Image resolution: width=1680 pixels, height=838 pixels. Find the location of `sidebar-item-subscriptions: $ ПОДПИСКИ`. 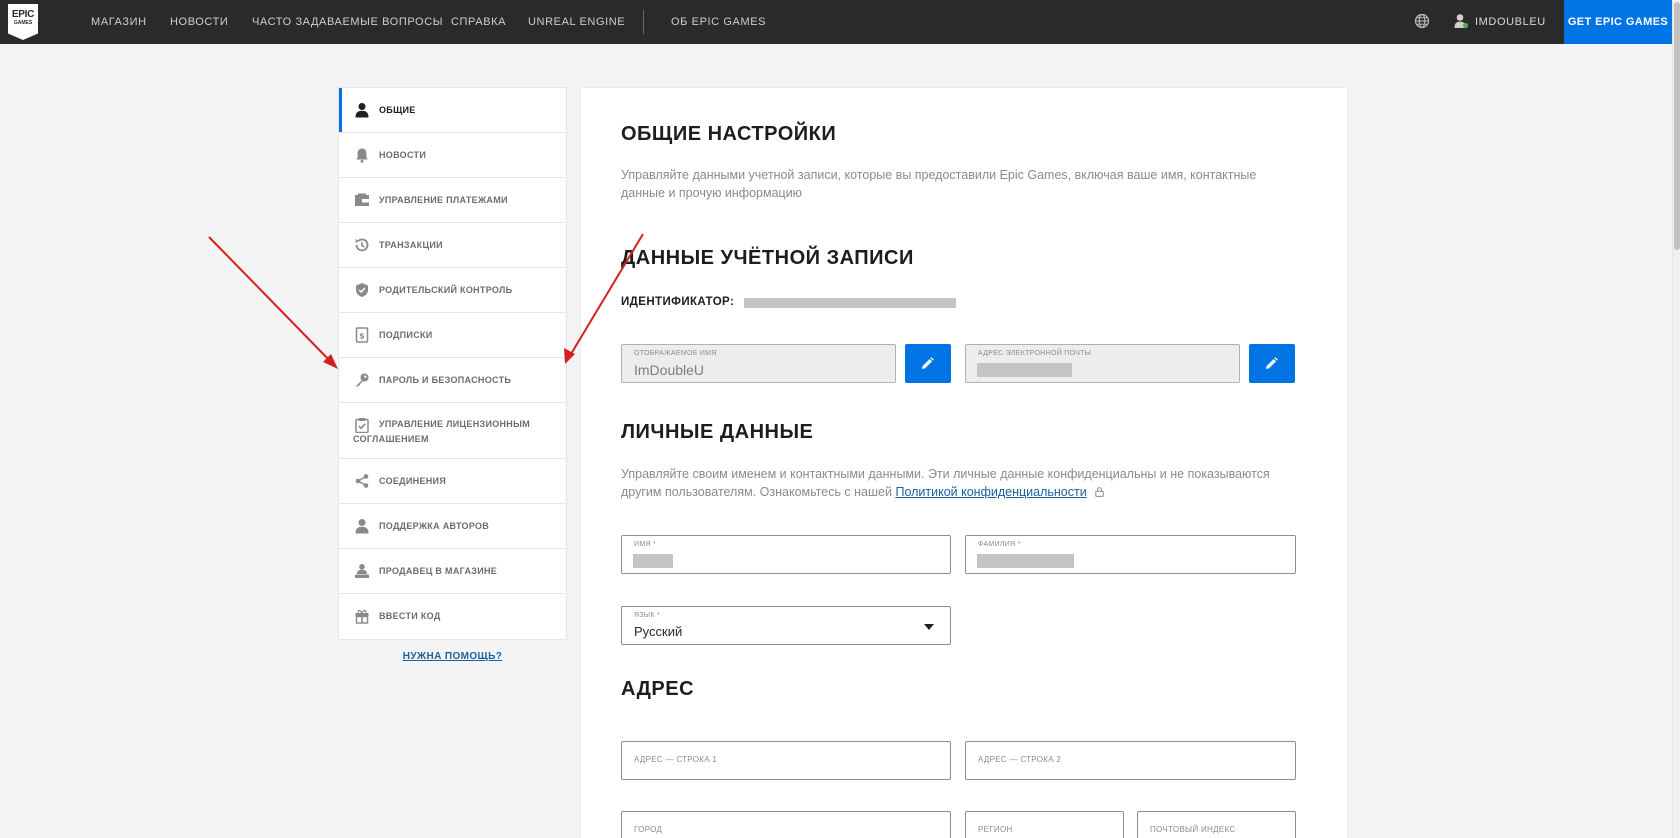

sidebar-item-subscriptions: $ ПОДПИСКИ is located at coordinates (452, 335).